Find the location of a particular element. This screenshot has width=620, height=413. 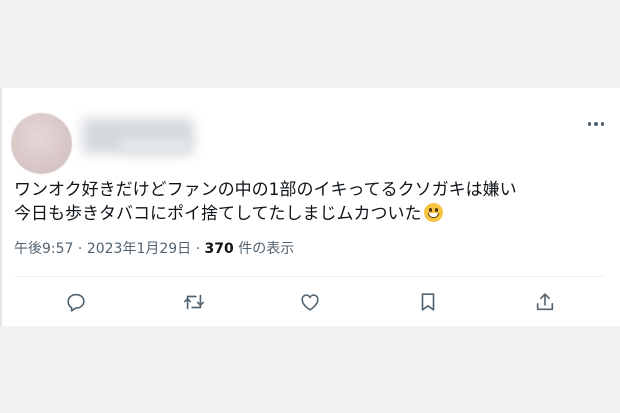

tweet-text-line-2: 今日も歩きタバコにポイ捨てしてたしまじムカついた is located at coordinates (218, 214).